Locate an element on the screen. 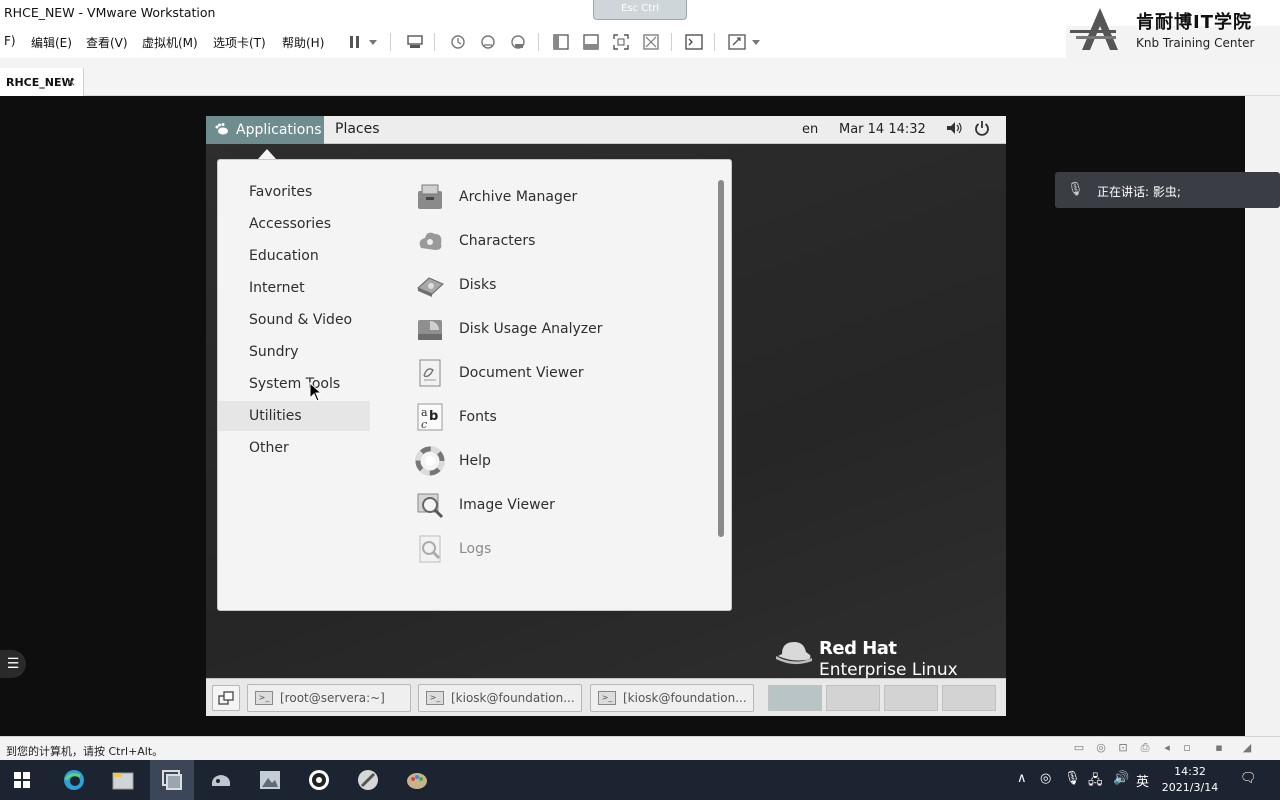 The width and height of the screenshot is (1280, 800). menu-scrollbar is located at coordinates (721, 358).